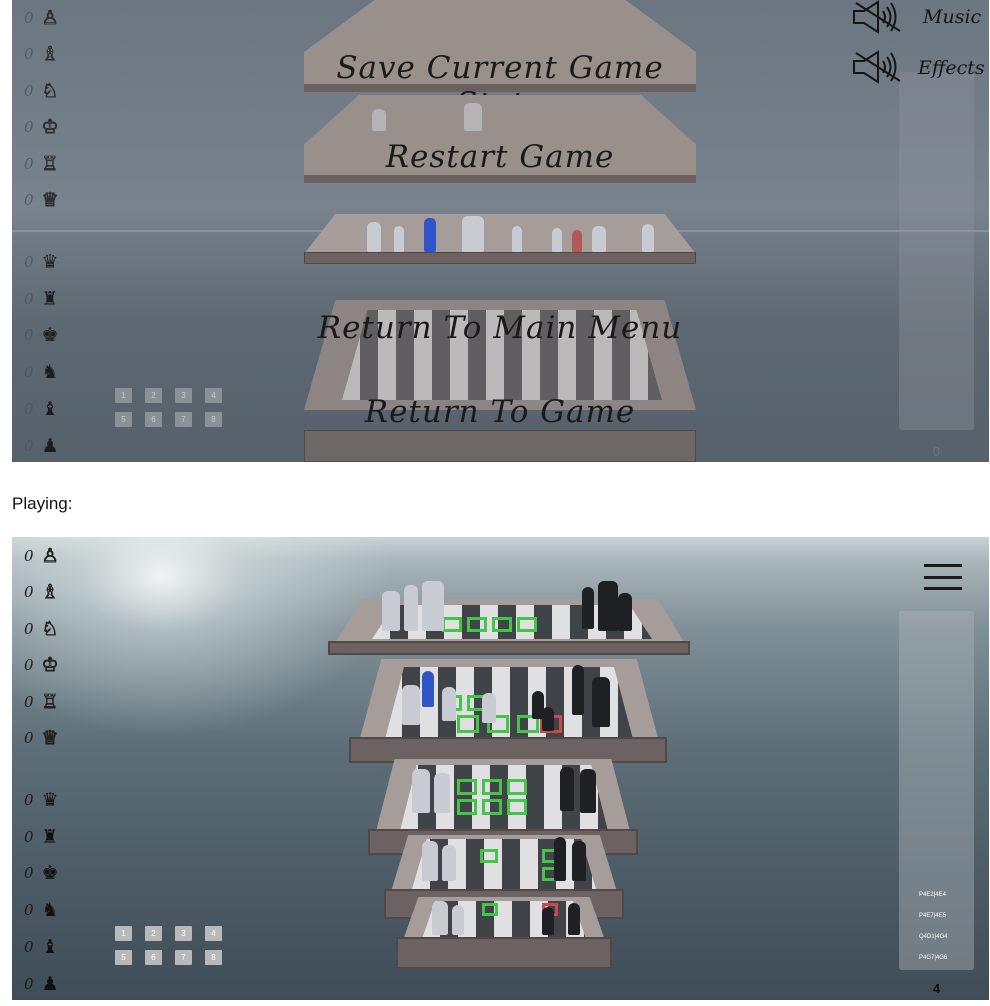  Describe the element at coordinates (936, 251) in the screenshot. I see `move-history-panel` at that location.